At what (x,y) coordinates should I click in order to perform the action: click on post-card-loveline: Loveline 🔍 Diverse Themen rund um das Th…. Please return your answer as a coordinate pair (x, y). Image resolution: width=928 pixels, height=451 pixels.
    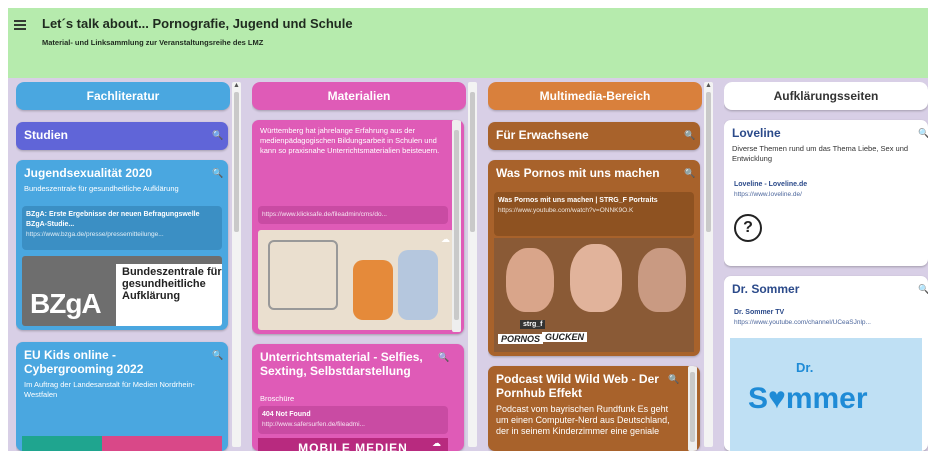
    Looking at the image, I should click on (826, 193).